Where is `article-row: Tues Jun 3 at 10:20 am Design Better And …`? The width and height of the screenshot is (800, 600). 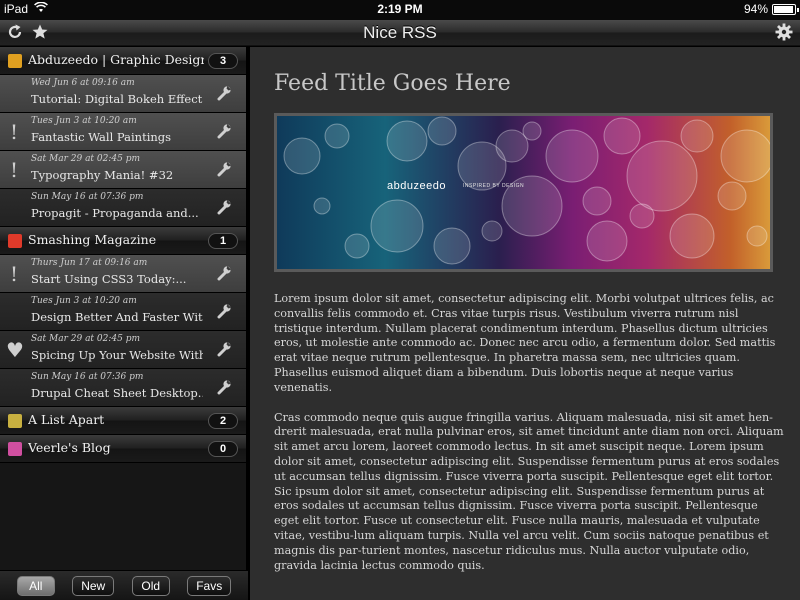
article-row: Tues Jun 3 at 10:20 am Design Better And … is located at coordinates (123, 312).